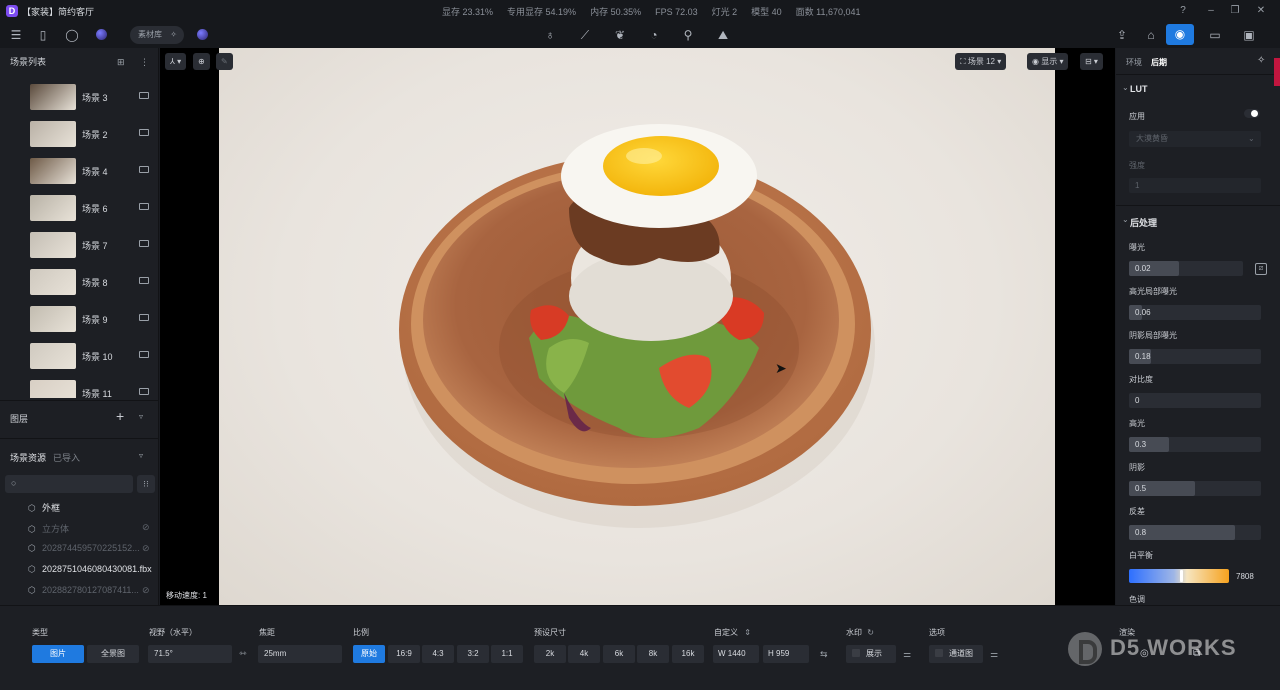  Describe the element at coordinates (871, 654) in the screenshot. I see `watermark-show-checkbox: 展示` at that location.